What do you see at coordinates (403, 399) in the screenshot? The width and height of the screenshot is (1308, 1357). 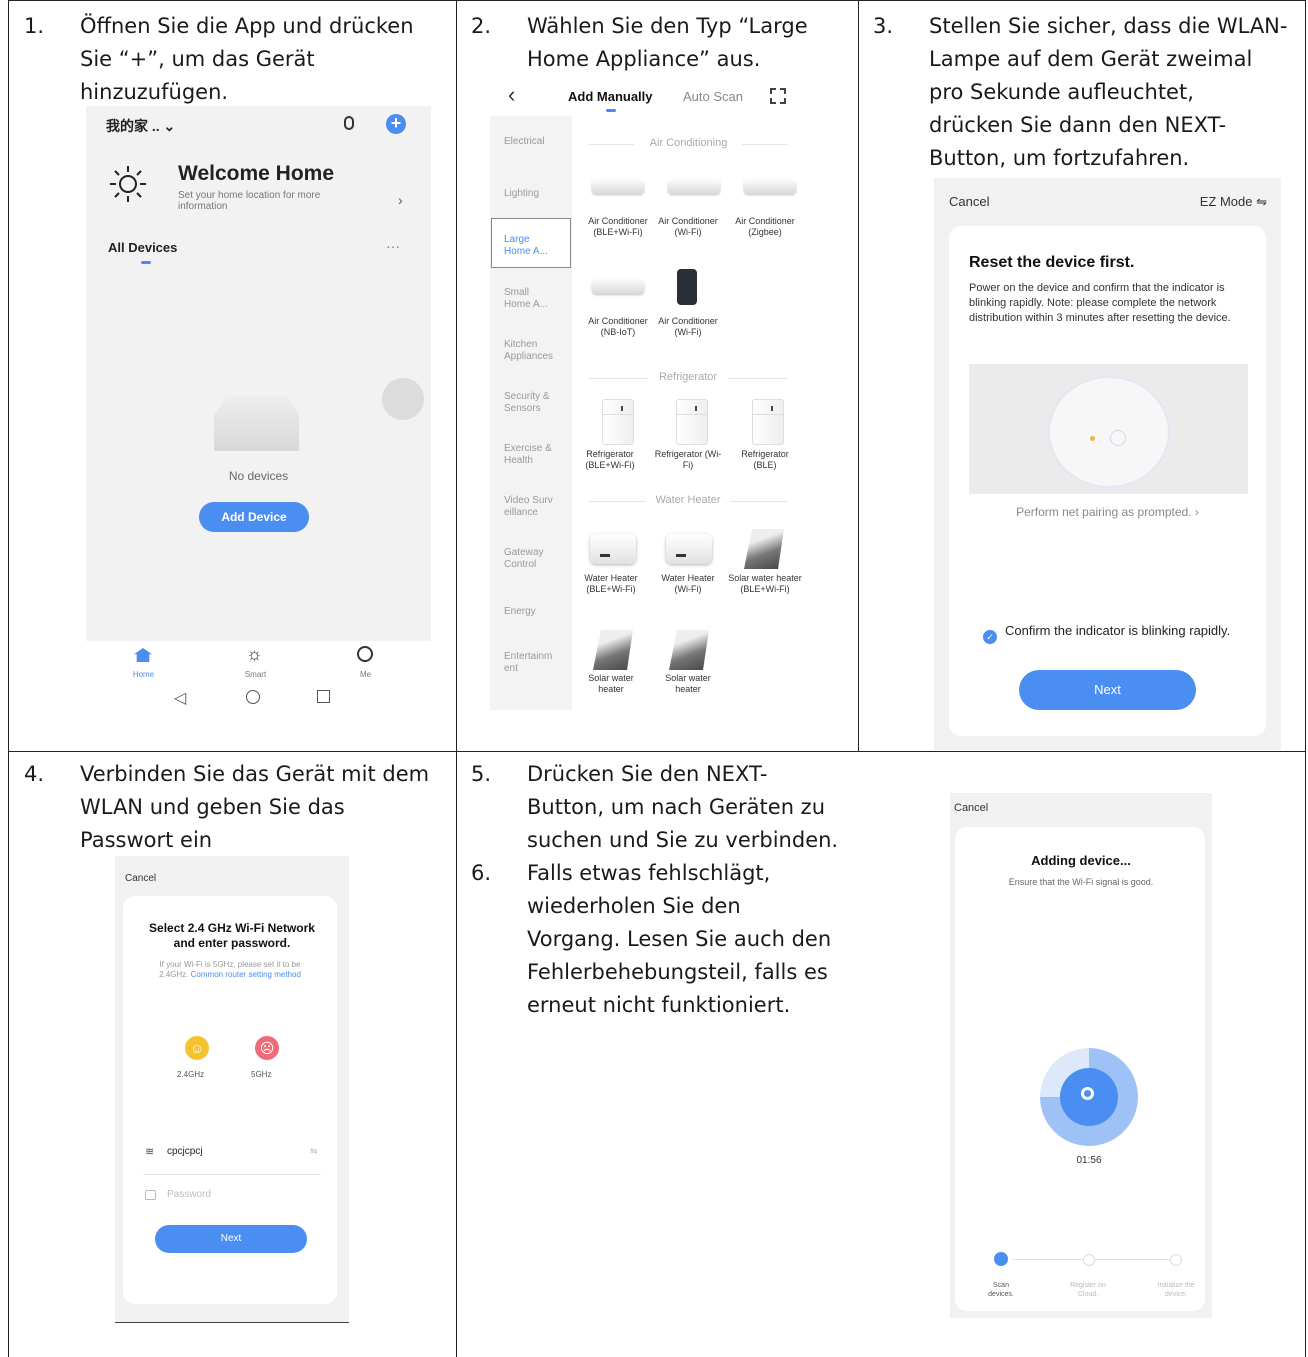 I see `scroll-right-icon` at bounding box center [403, 399].